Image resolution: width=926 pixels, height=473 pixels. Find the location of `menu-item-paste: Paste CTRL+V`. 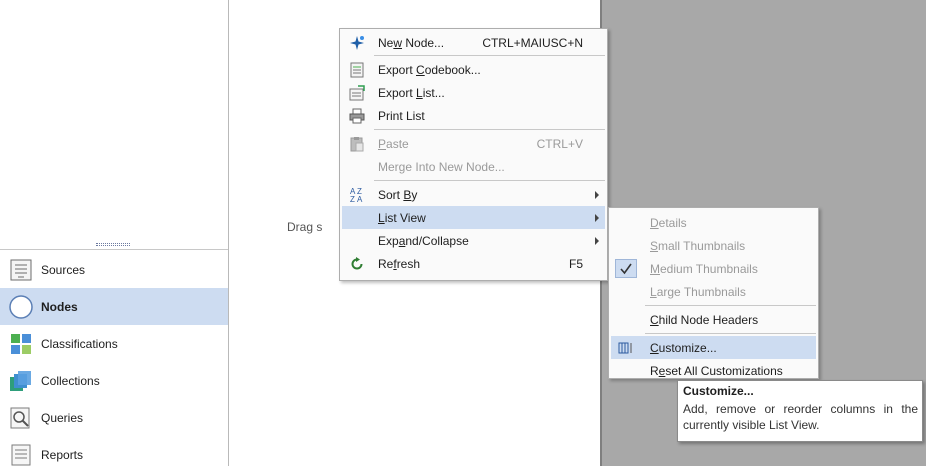

menu-item-paste: Paste CTRL+V is located at coordinates (473, 143).